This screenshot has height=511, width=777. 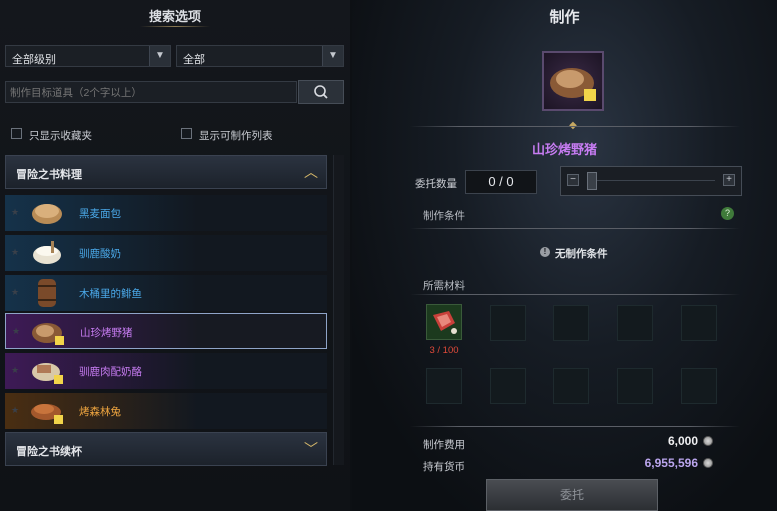 I want to click on favorites-checkbox, so click(x=16, y=133).